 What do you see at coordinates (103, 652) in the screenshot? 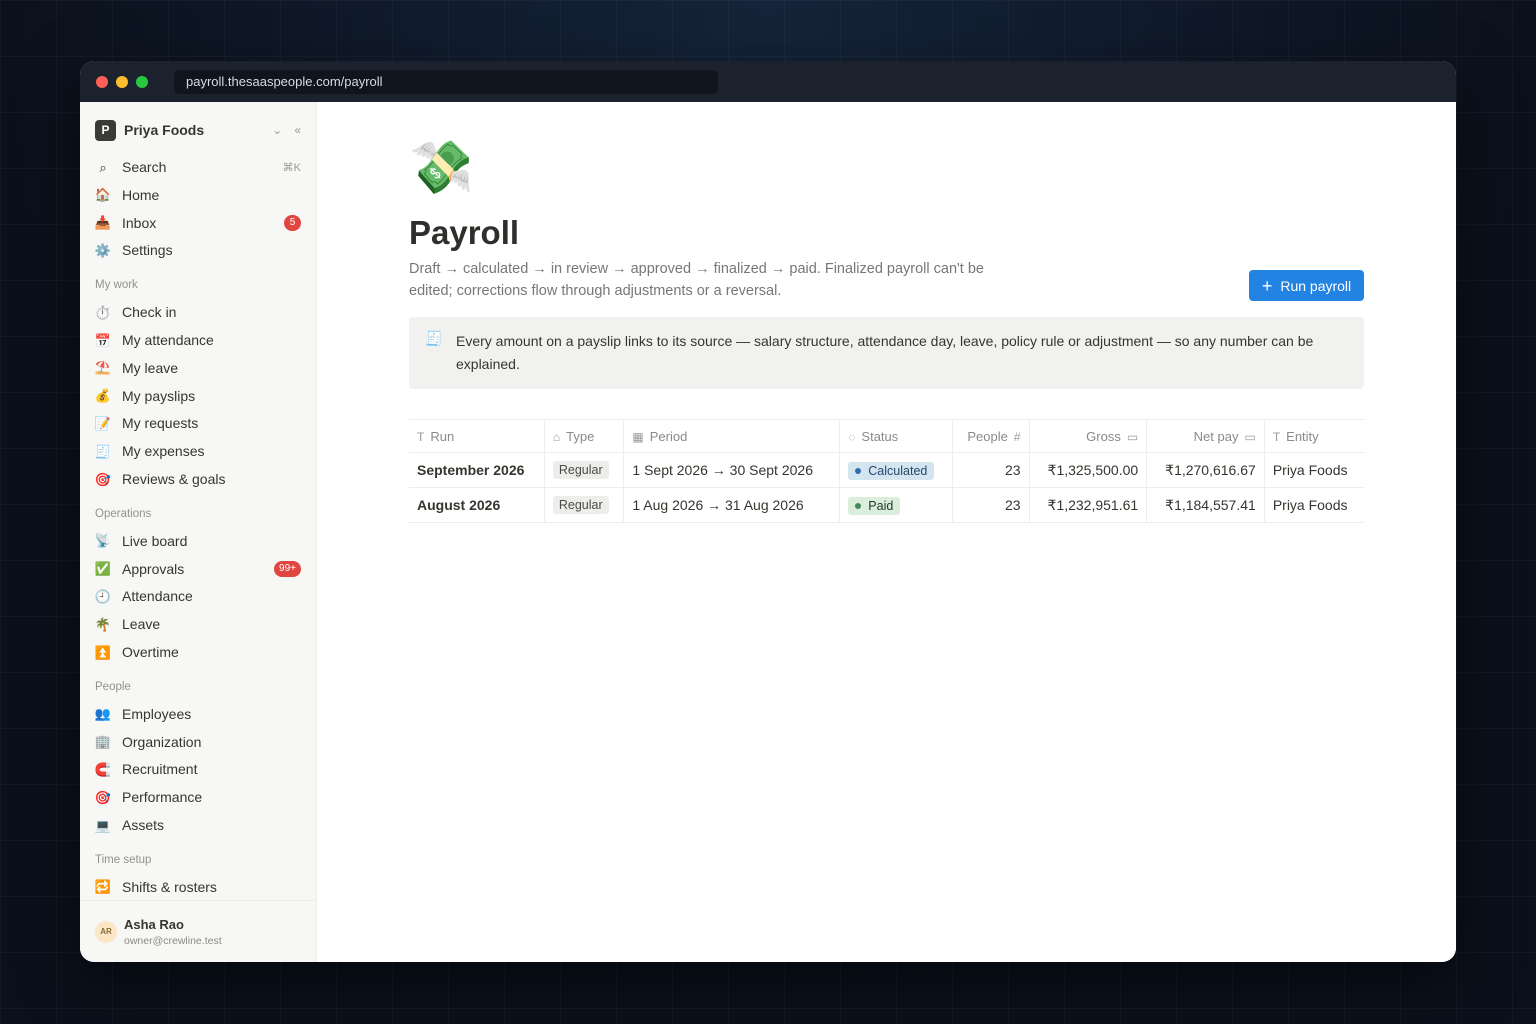
I see `overtime-icon: ⏫` at bounding box center [103, 652].